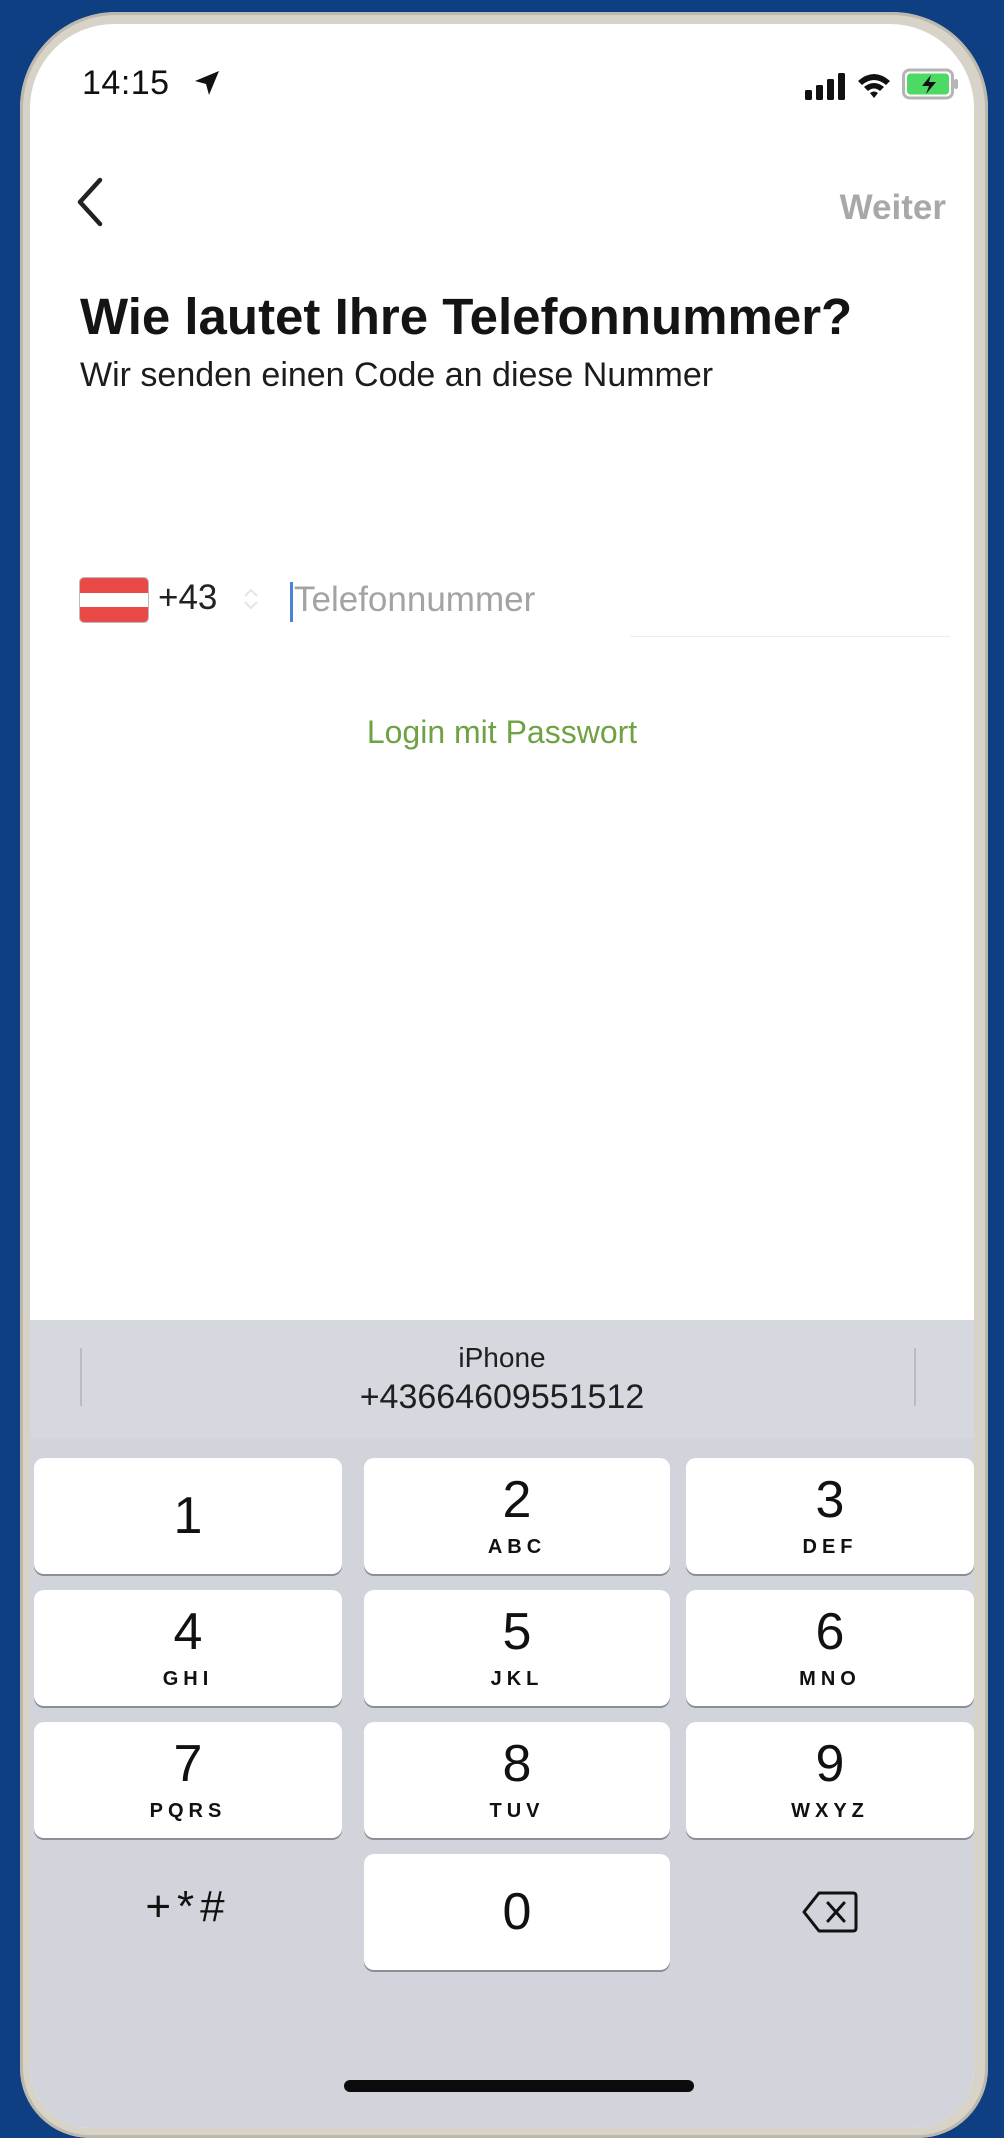  I want to click on status-bar: 14:15, so click(502, 79).